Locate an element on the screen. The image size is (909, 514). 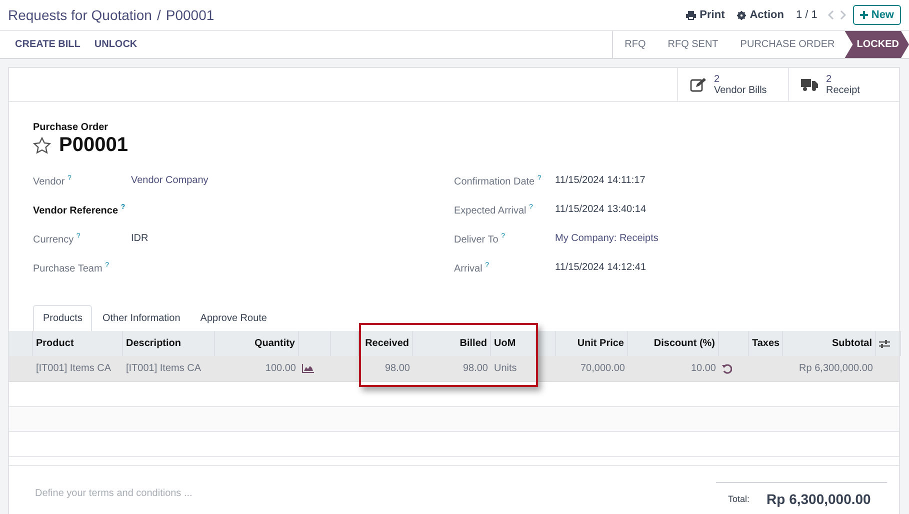
tab: Other Information is located at coordinates (141, 318).